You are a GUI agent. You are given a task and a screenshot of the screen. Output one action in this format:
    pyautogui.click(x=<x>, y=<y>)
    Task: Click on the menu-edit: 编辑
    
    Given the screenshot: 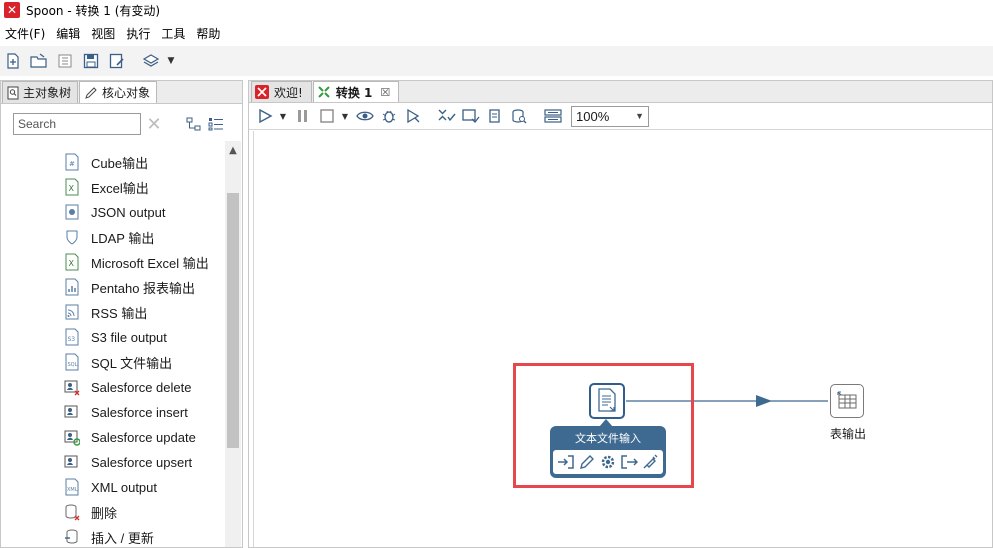 What is the action you would take?
    pyautogui.click(x=68, y=33)
    